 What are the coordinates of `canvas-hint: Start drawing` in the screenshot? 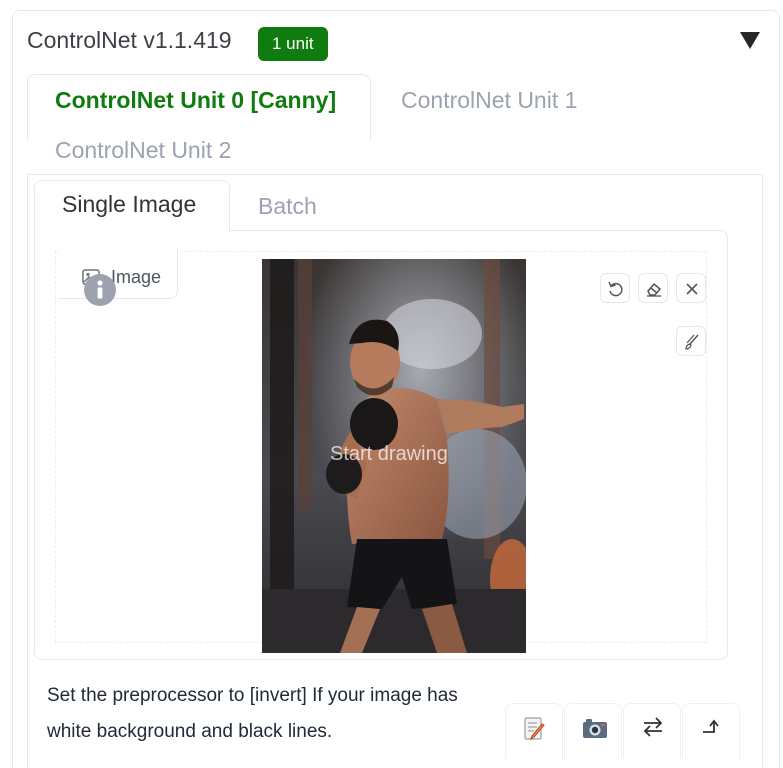 It's located at (389, 454).